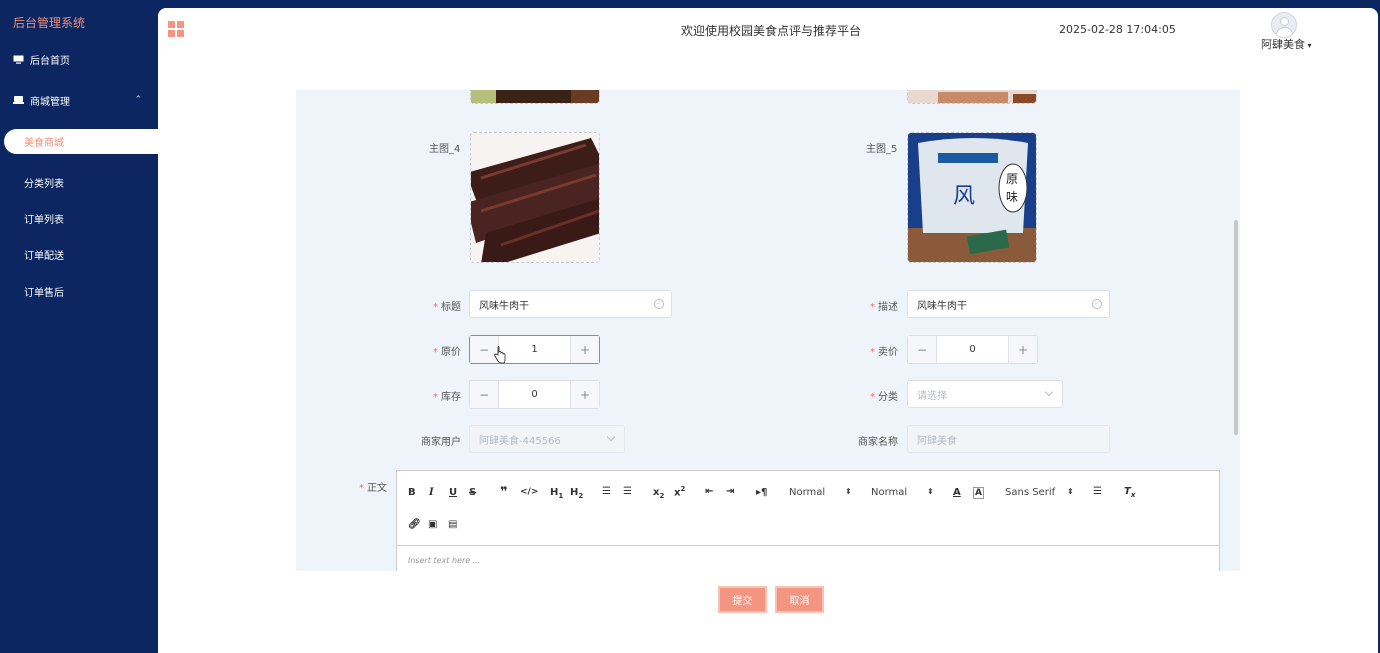 Image resolution: width=1380 pixels, height=653 pixels. I want to click on code-icon: </>, so click(529, 492).